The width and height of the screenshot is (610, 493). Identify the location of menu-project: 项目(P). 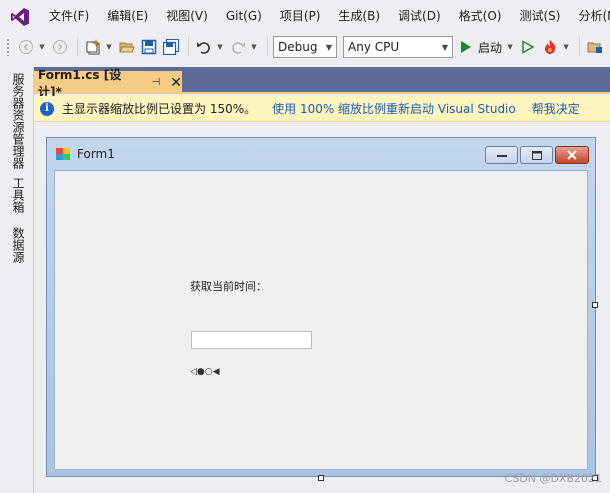
(300, 16).